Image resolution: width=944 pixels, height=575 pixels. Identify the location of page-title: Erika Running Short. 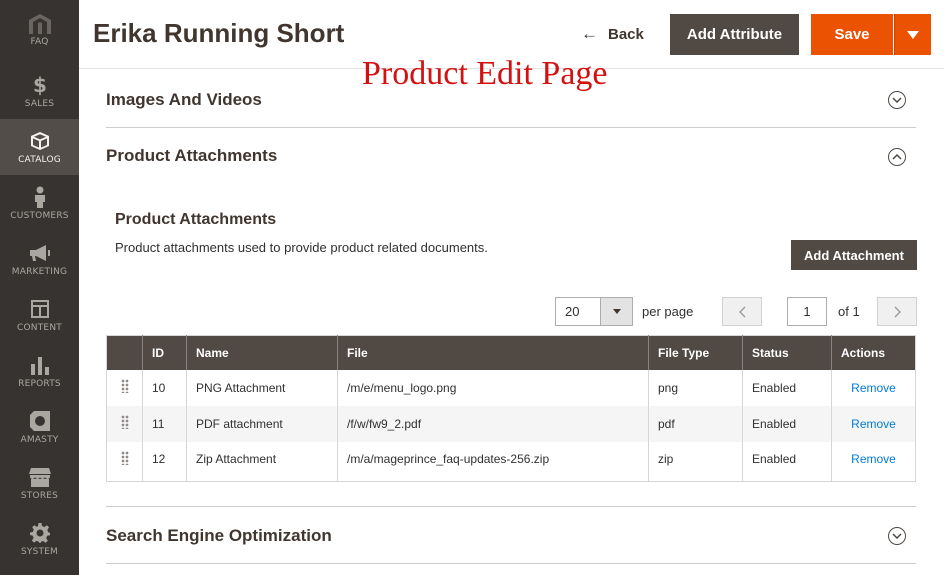
(219, 33).